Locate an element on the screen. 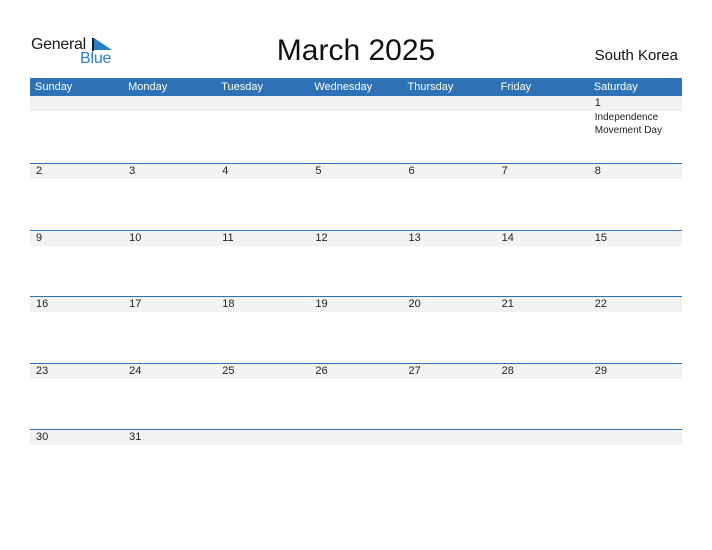 The image size is (712, 550). week-row: 1 Independence Movement Day is located at coordinates (356, 129).